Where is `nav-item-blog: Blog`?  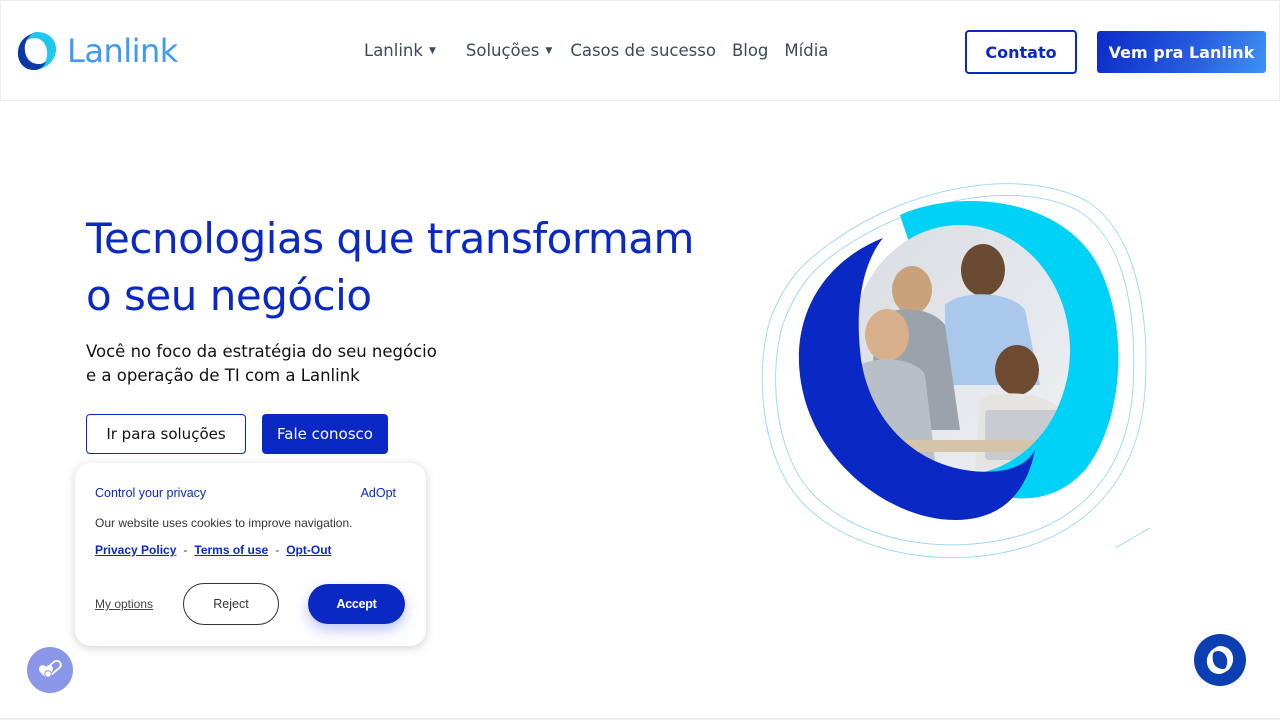
nav-item-blog: Blog is located at coordinates (750, 50).